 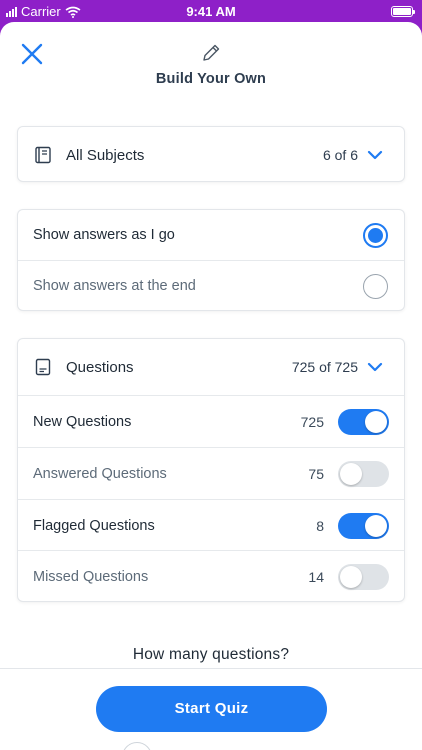 What do you see at coordinates (375, 286) in the screenshot?
I see `radio-unselected` at bounding box center [375, 286].